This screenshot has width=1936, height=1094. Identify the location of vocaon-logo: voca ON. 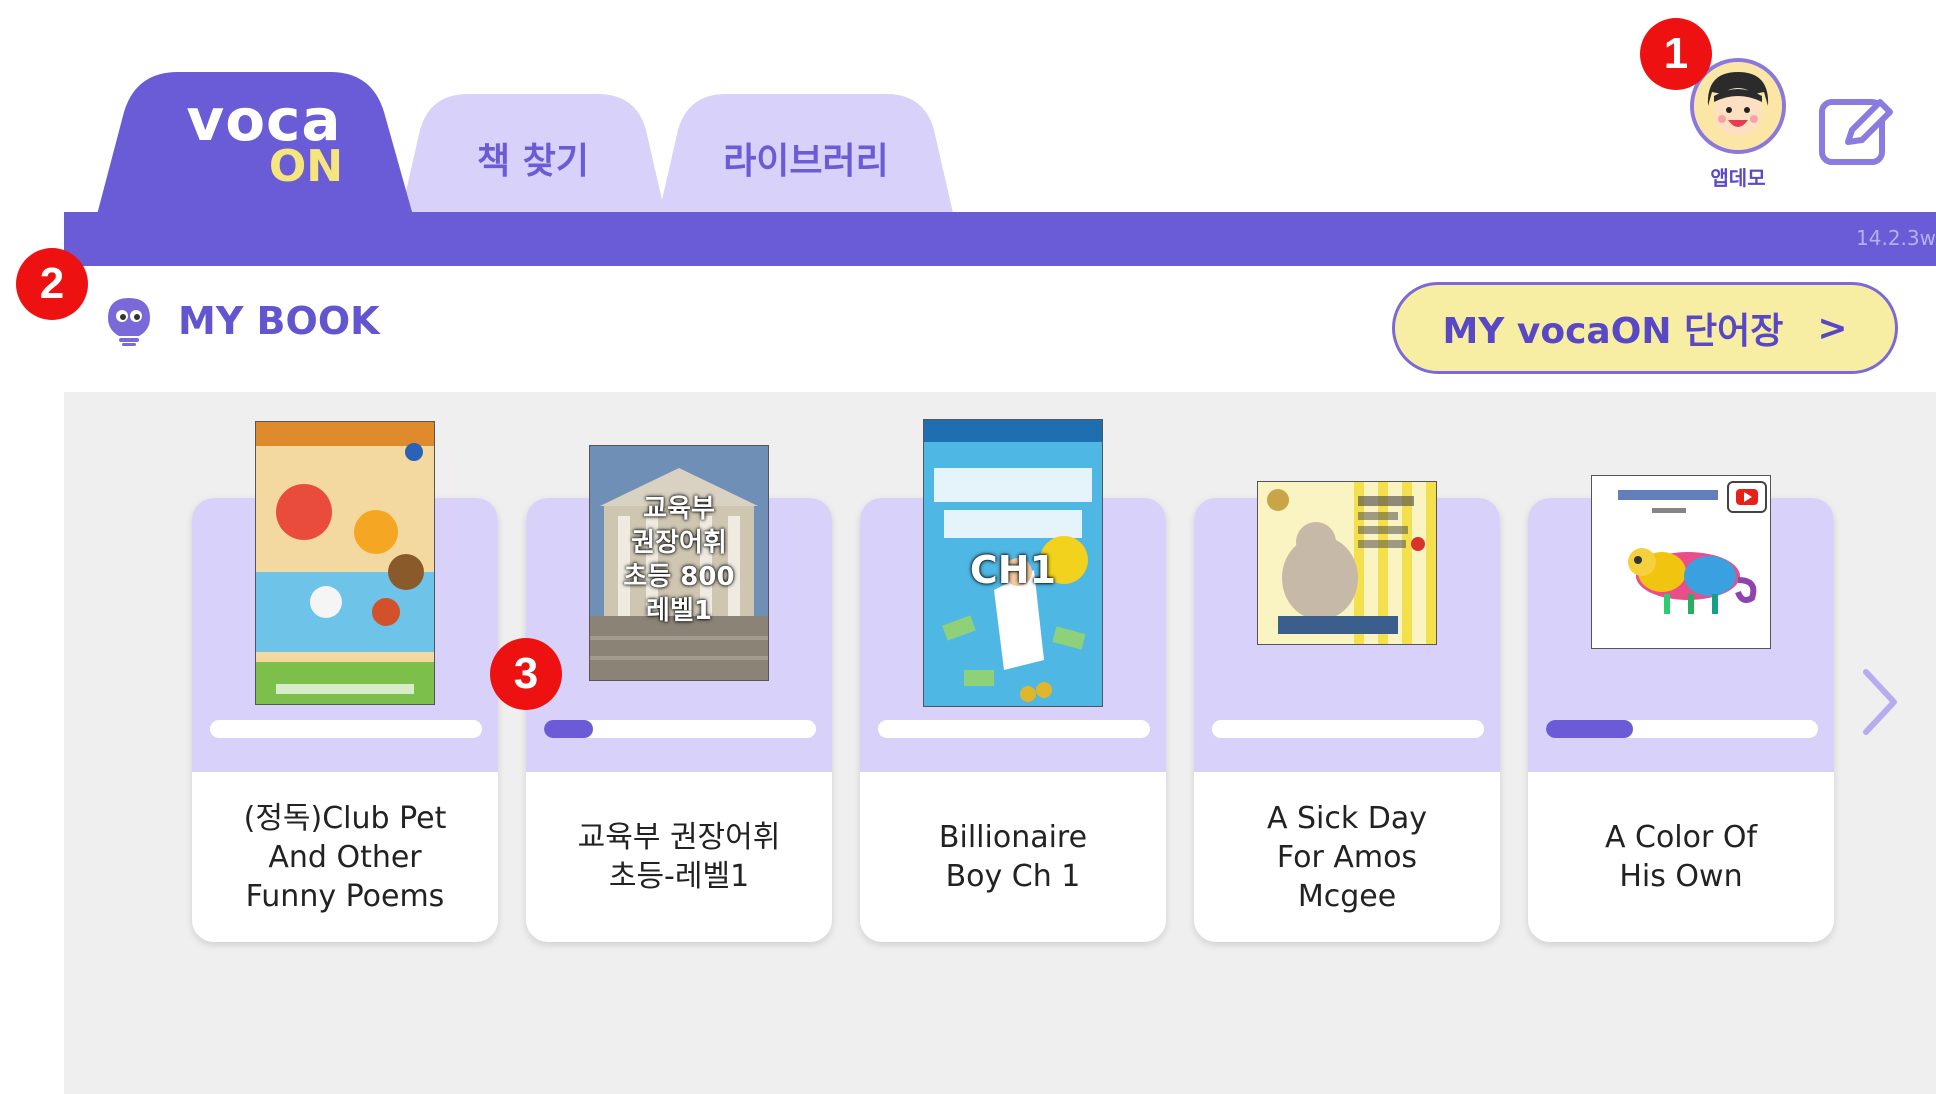
(264, 140).